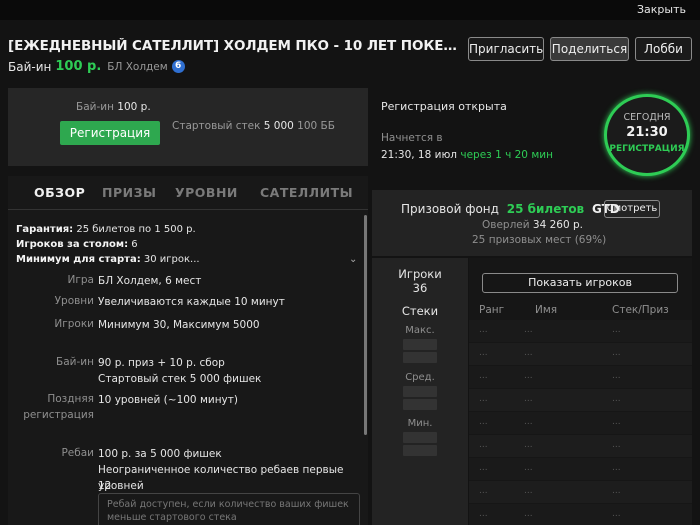 The width and height of the screenshot is (700, 525). Describe the element at coordinates (663, 49) in the screenshot. I see `lobby-button: Лобби` at that location.